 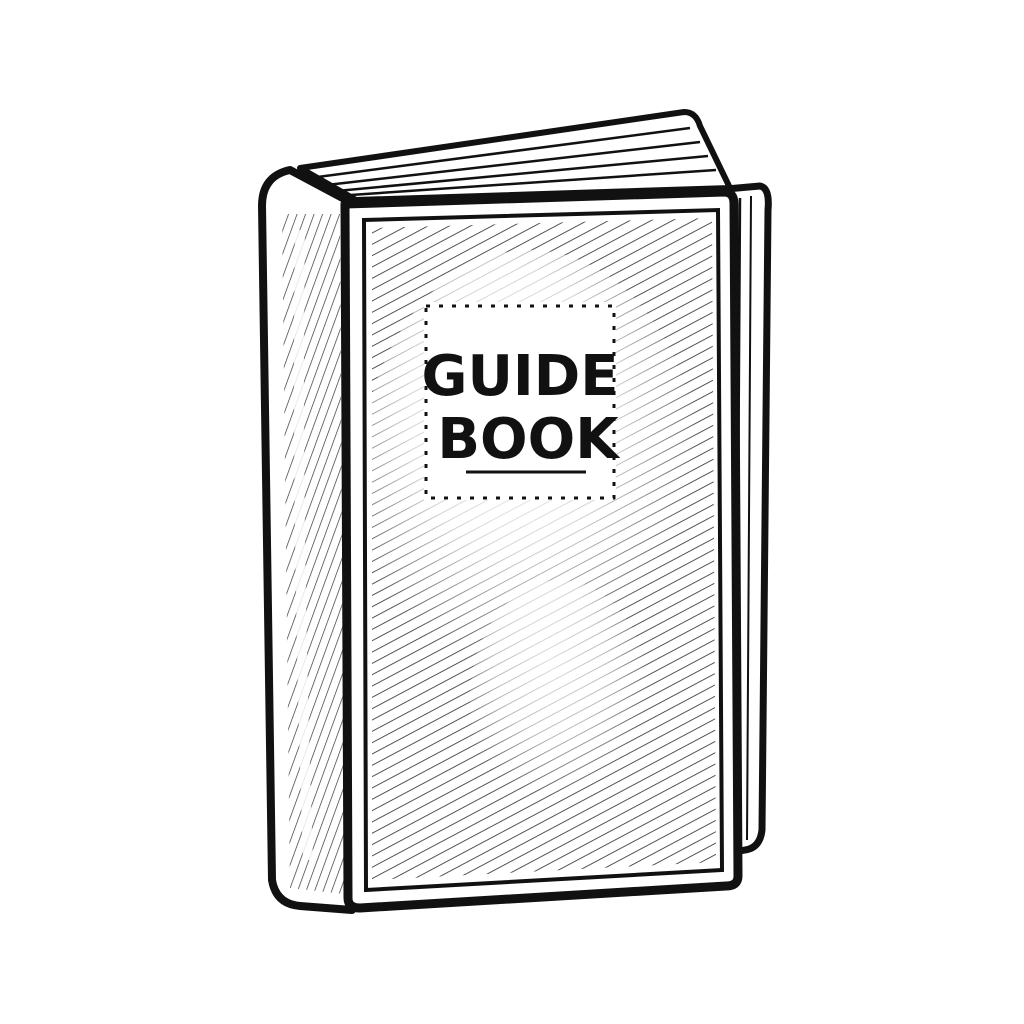 I want to click on cover-title-line1: GUIDE, so click(x=519, y=376).